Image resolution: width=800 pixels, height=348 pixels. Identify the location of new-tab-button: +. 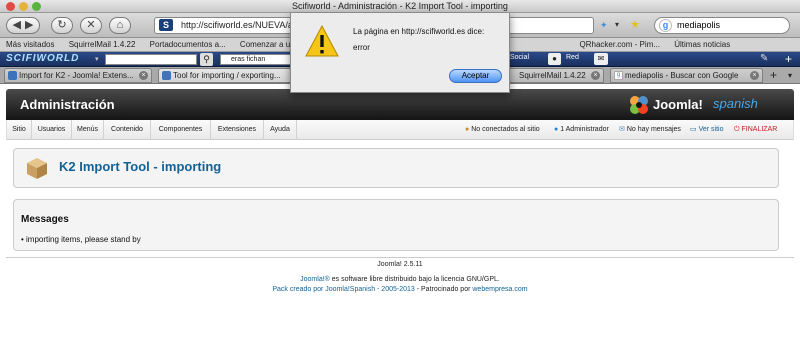
(773, 75).